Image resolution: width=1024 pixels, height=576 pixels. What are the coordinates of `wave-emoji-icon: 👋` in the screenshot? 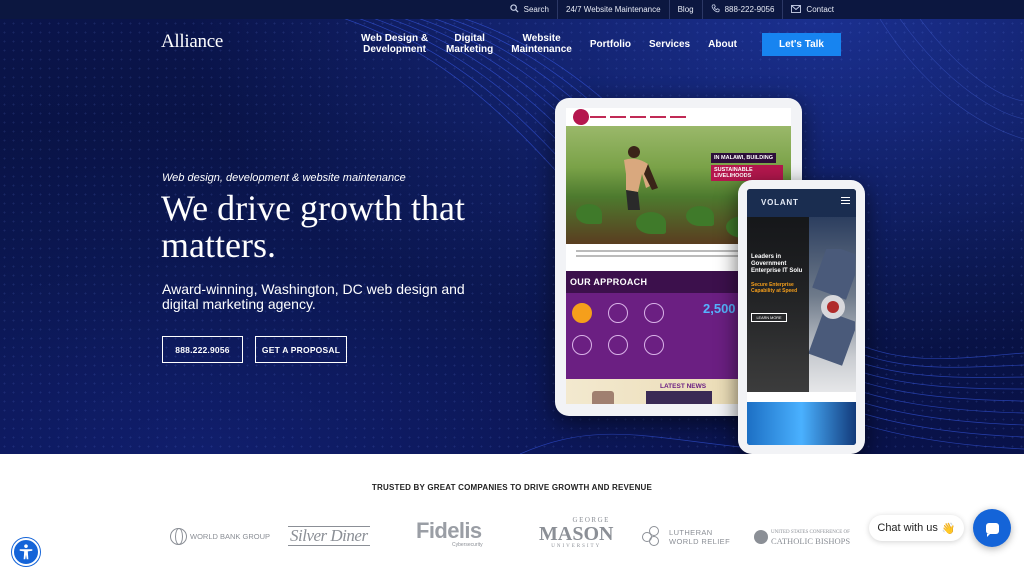 It's located at (948, 528).